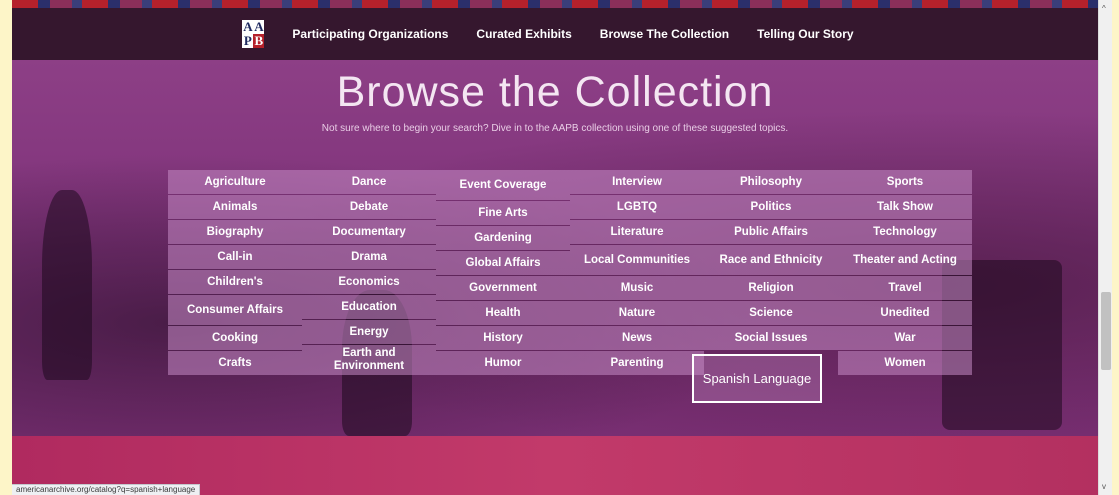  What do you see at coordinates (369, 182) in the screenshot?
I see `topic-dance: Dance` at bounding box center [369, 182].